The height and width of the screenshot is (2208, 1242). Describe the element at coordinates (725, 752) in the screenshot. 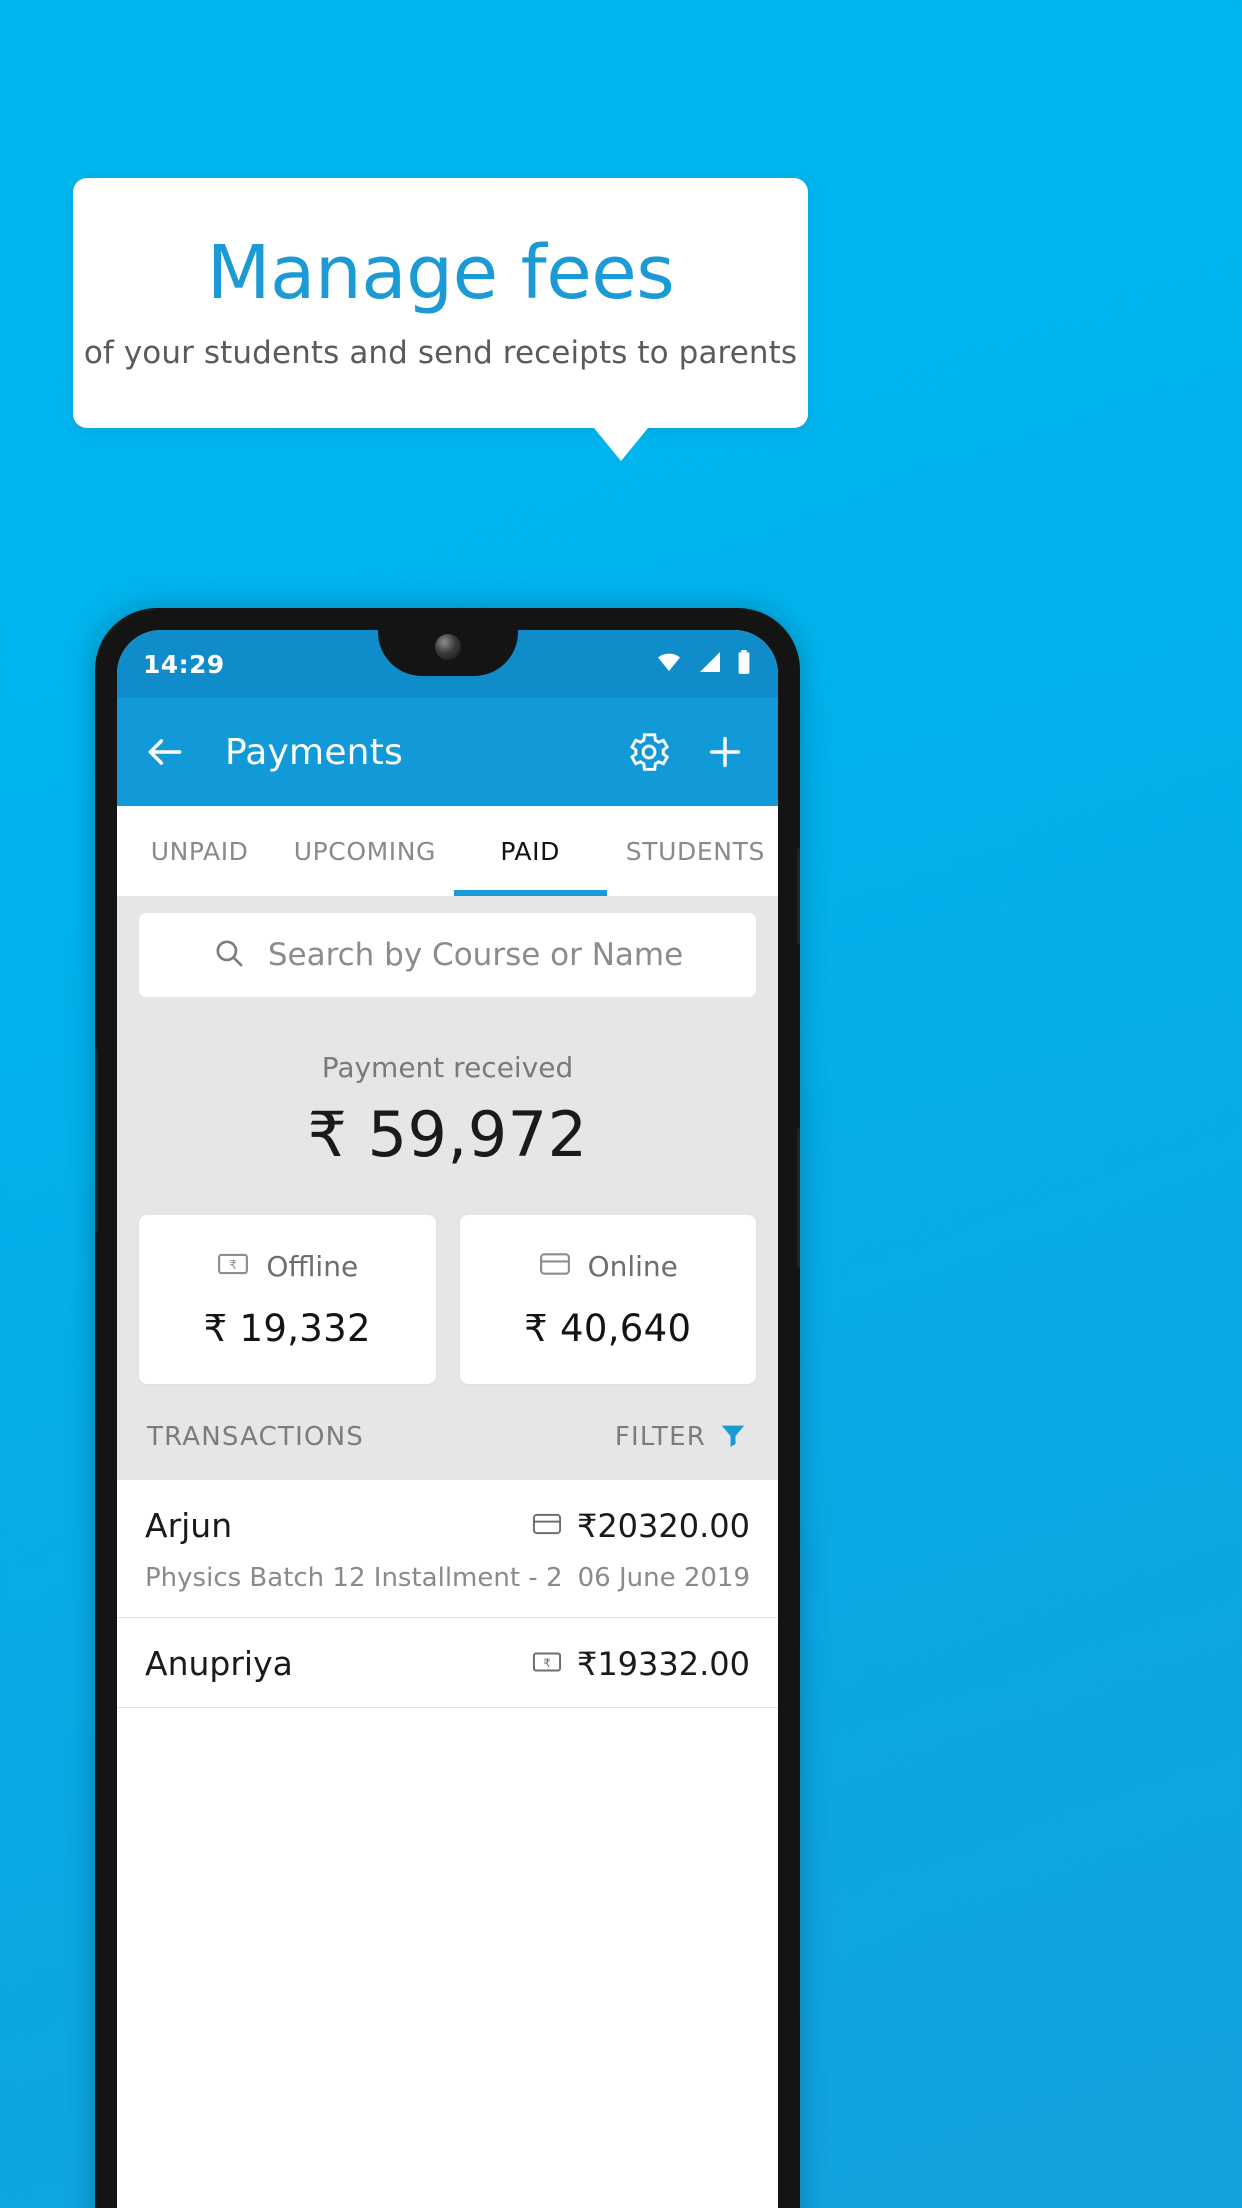

I see `plus-icon` at that location.